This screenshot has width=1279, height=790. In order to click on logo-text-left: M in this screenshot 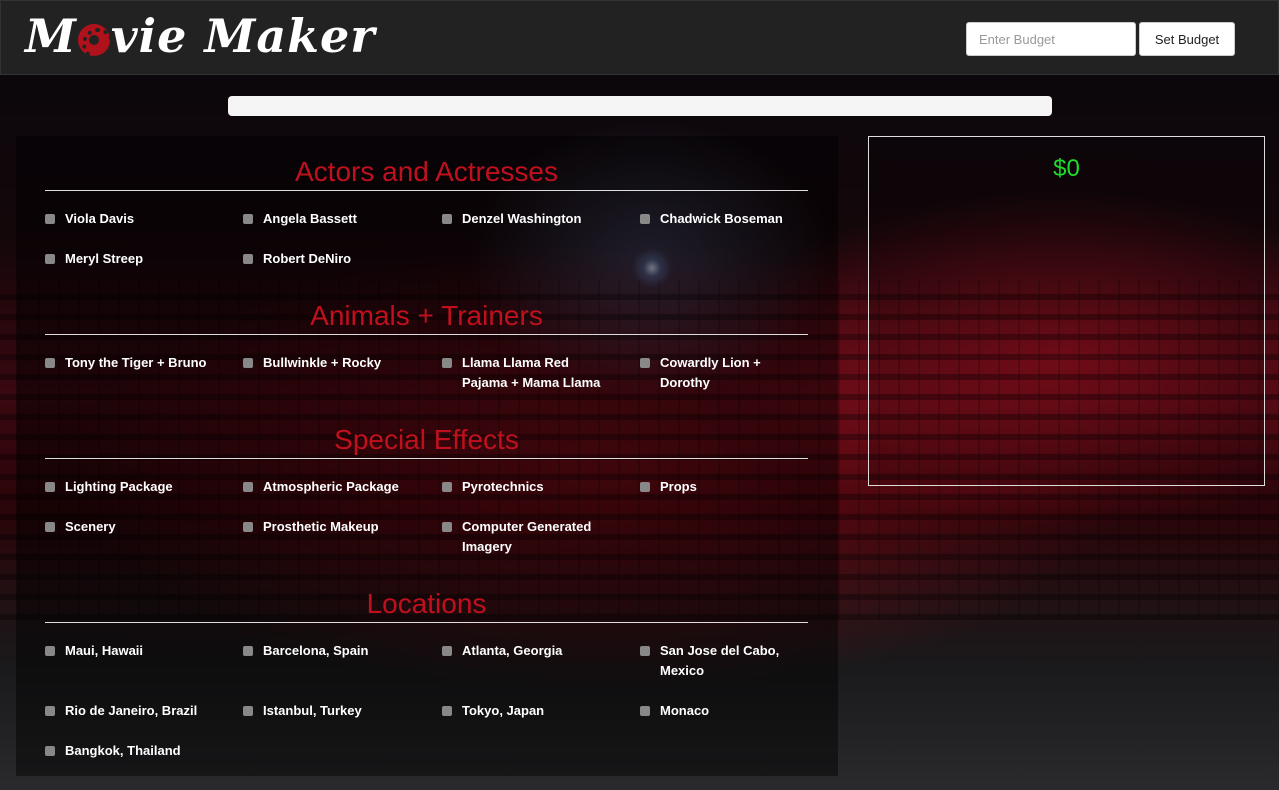, I will do `click(51, 36)`.